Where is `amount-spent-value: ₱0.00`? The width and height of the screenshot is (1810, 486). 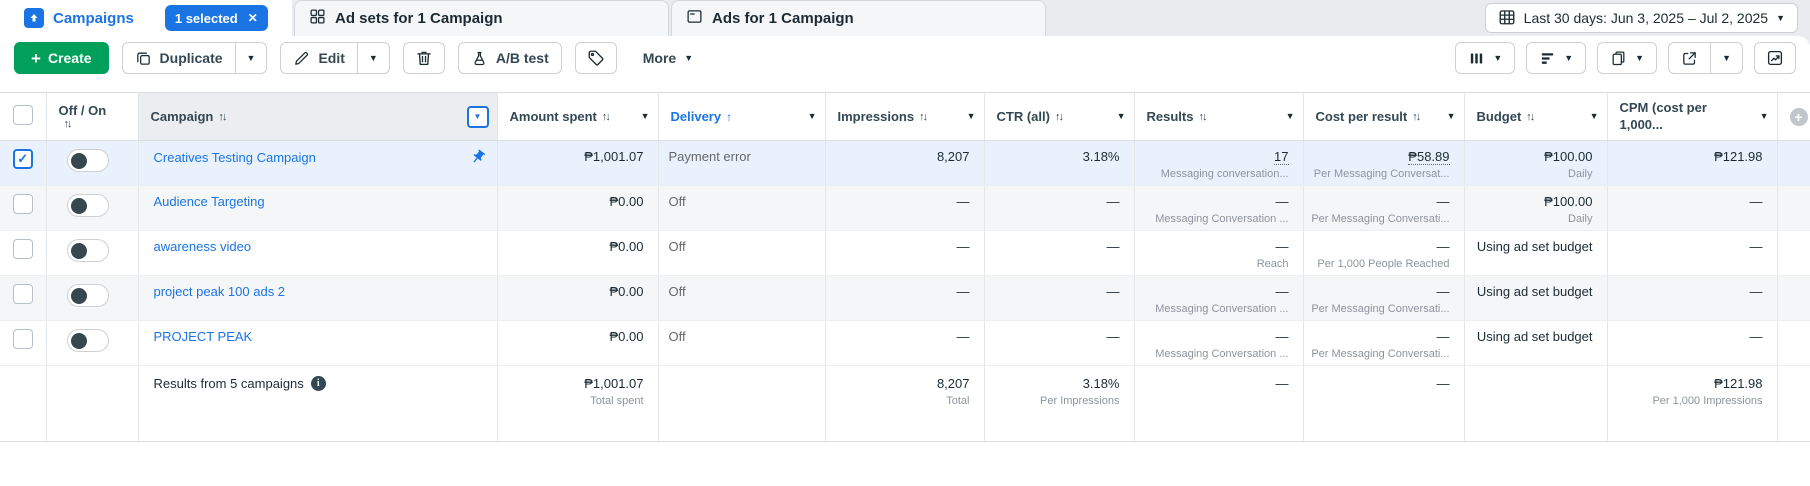 amount-spent-value: ₱0.00 is located at coordinates (626, 246).